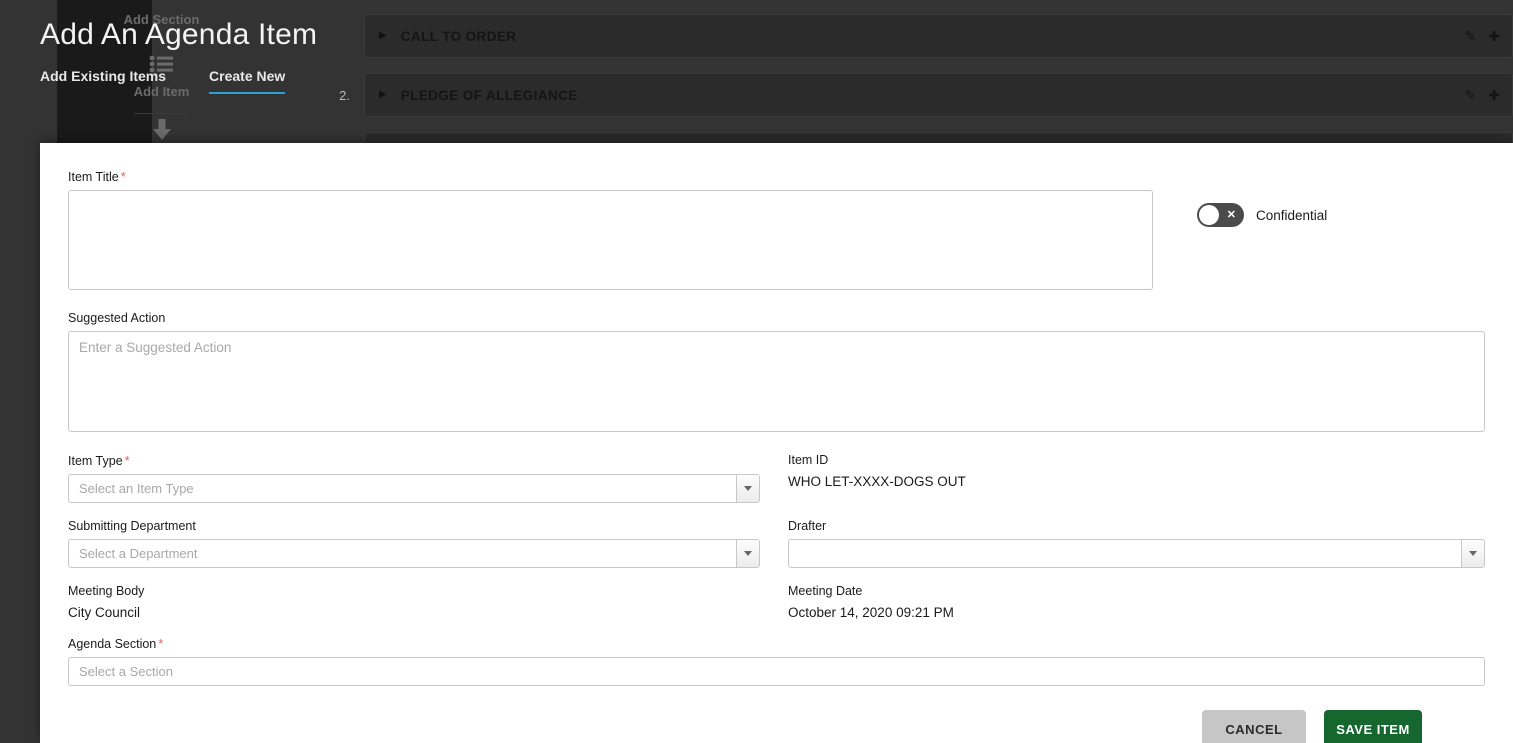 The width and height of the screenshot is (1513, 743). I want to click on meeting-body-field: Meeting Body City Council, so click(414, 602).